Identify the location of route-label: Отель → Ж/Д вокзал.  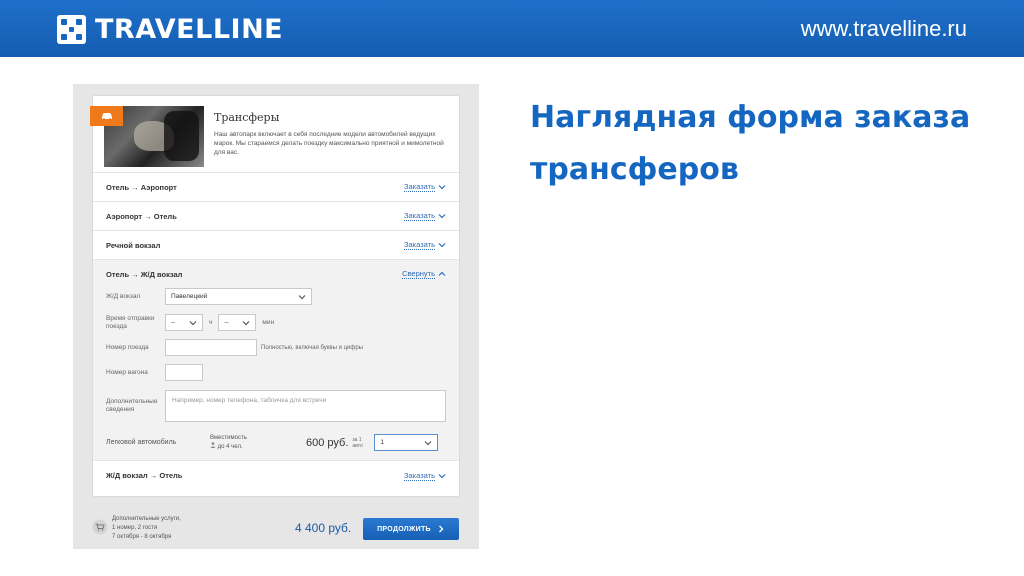
(144, 274).